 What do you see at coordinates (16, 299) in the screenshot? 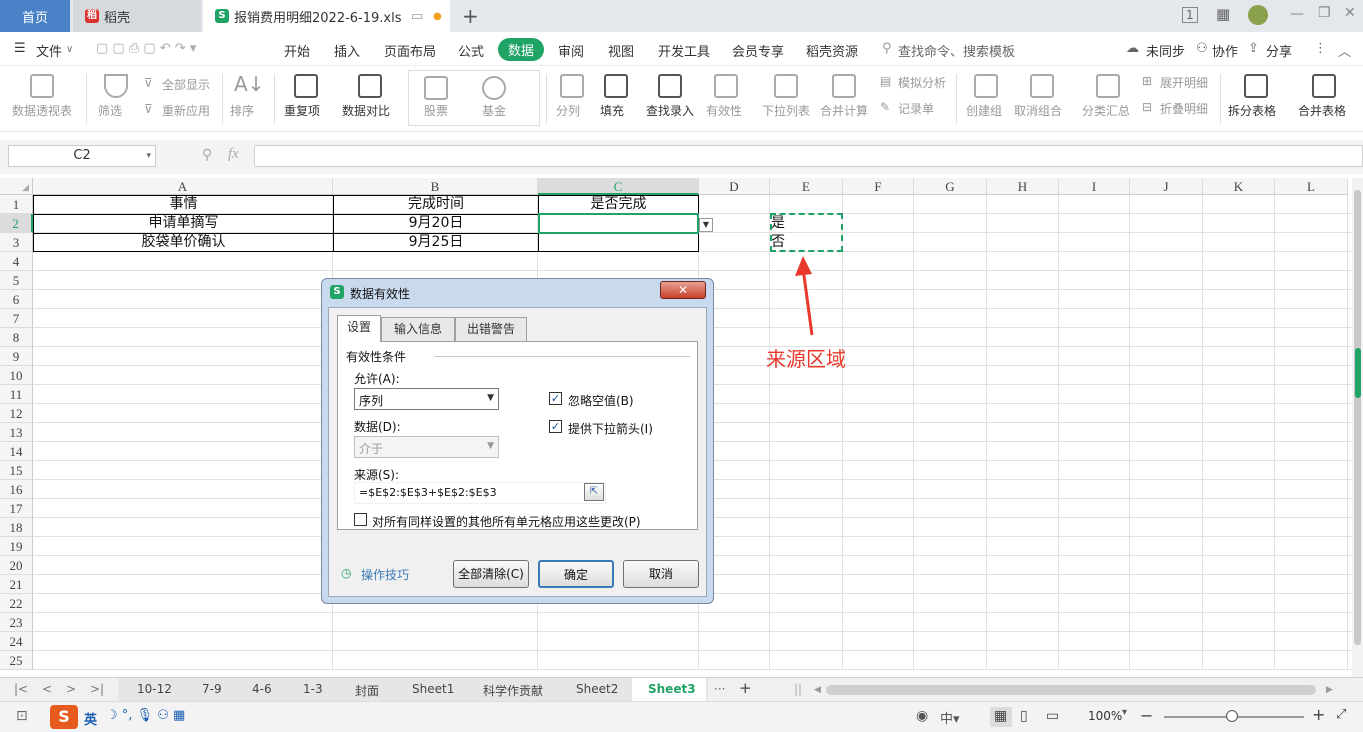
I see `row-header: 6` at bounding box center [16, 299].